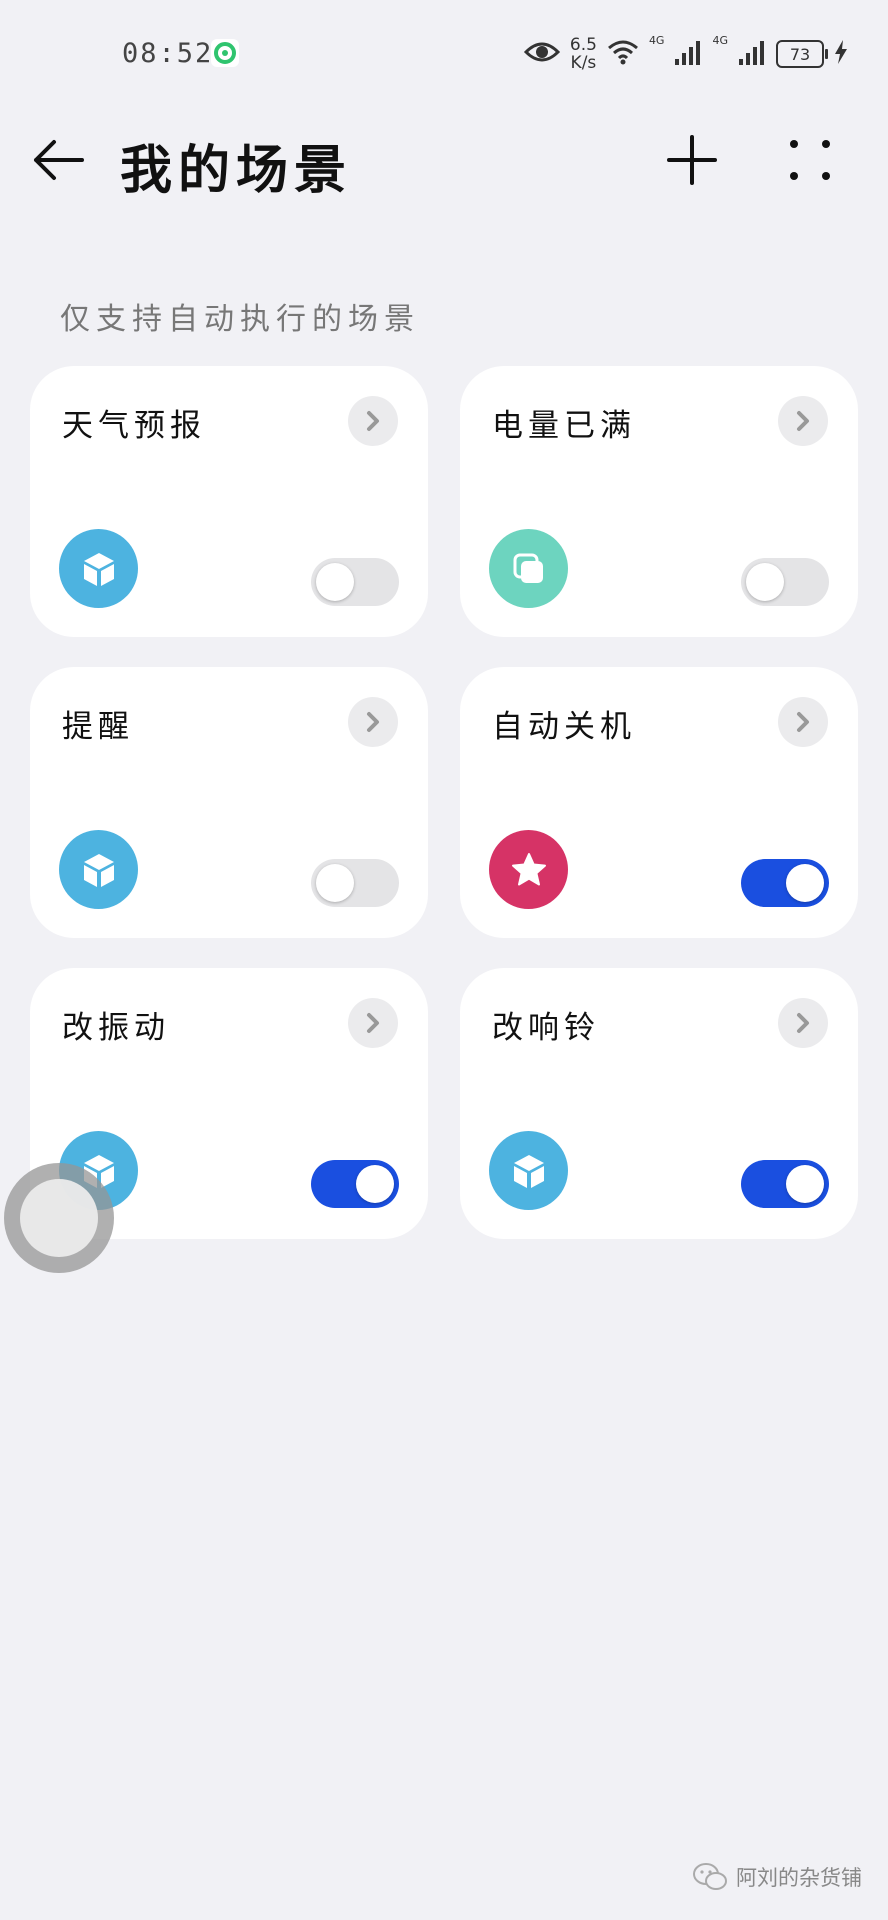 The width and height of the screenshot is (888, 1920). Describe the element at coordinates (546, 1028) in the screenshot. I see `scene-name: 改响铃` at that location.